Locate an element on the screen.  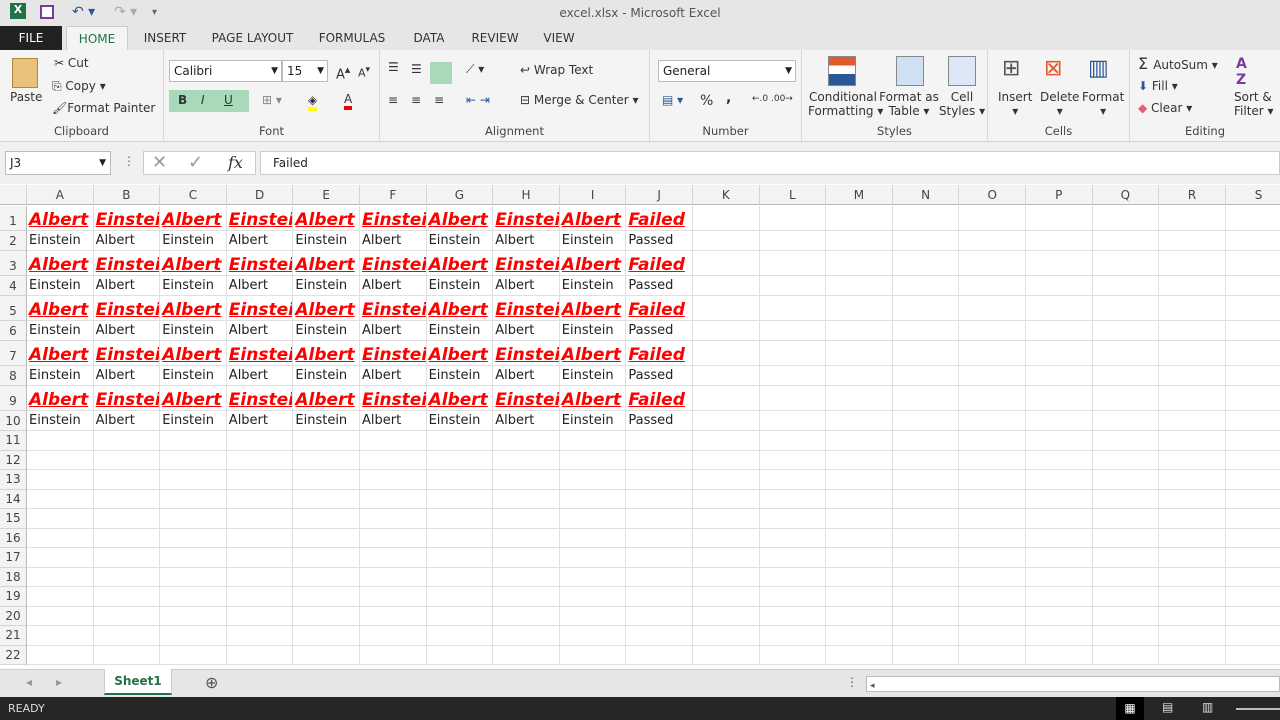
cell-I13 is located at coordinates (593, 480).